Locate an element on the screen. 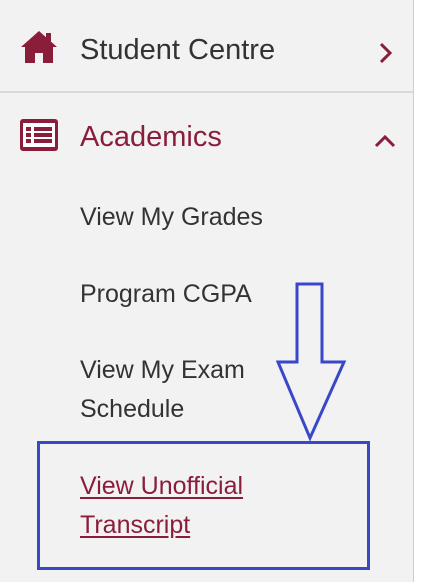 Image resolution: width=424 pixels, height=582 pixels. nav-label-academics: Academics is located at coordinates (151, 137).